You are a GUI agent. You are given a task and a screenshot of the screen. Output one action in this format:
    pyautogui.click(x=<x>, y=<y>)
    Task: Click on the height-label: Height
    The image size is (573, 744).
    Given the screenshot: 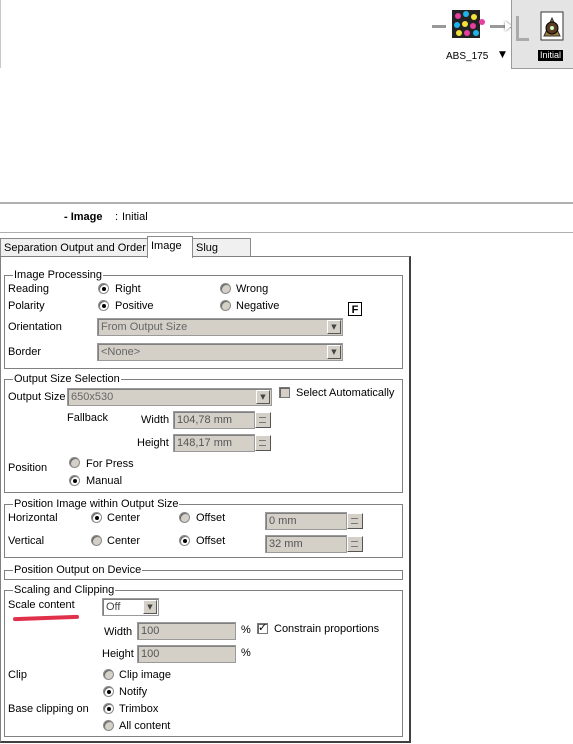 What is the action you would take?
    pyautogui.click(x=153, y=443)
    